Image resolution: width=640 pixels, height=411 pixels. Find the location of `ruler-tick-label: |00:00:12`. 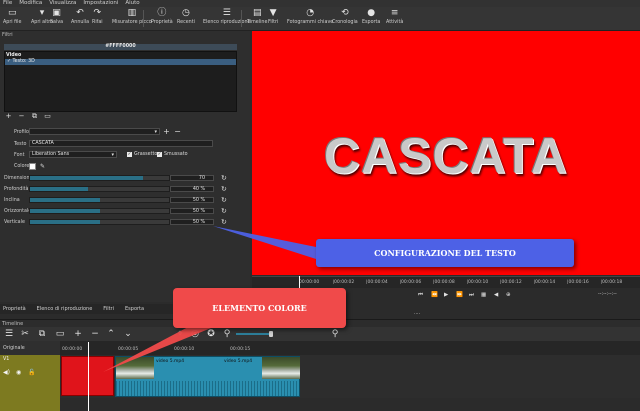

ruler-tick-label: |00:00:12 is located at coordinates (511, 282).